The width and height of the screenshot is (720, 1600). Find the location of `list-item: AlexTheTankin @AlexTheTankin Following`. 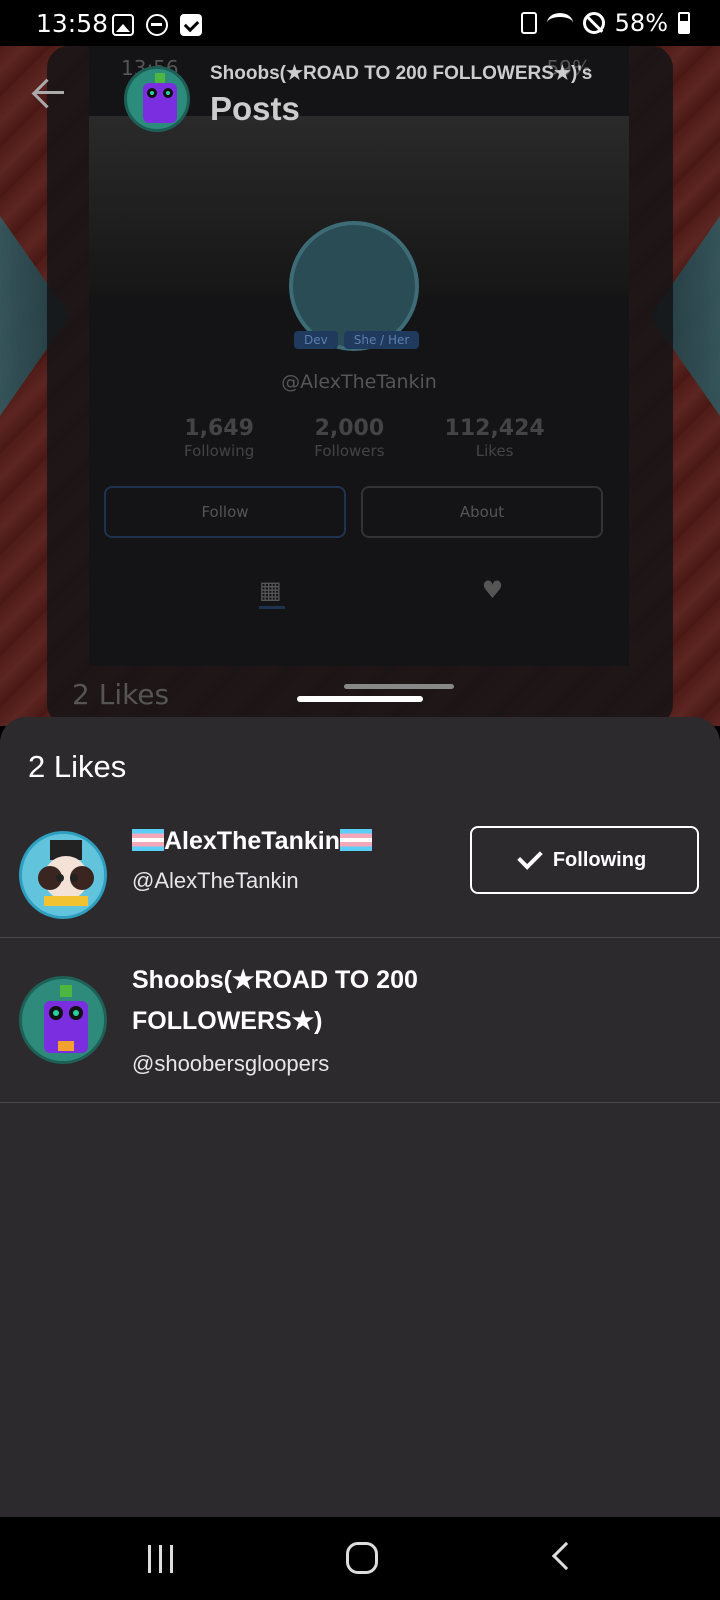

list-item: AlexTheTankin @AlexTheTankin Following is located at coordinates (360, 875).